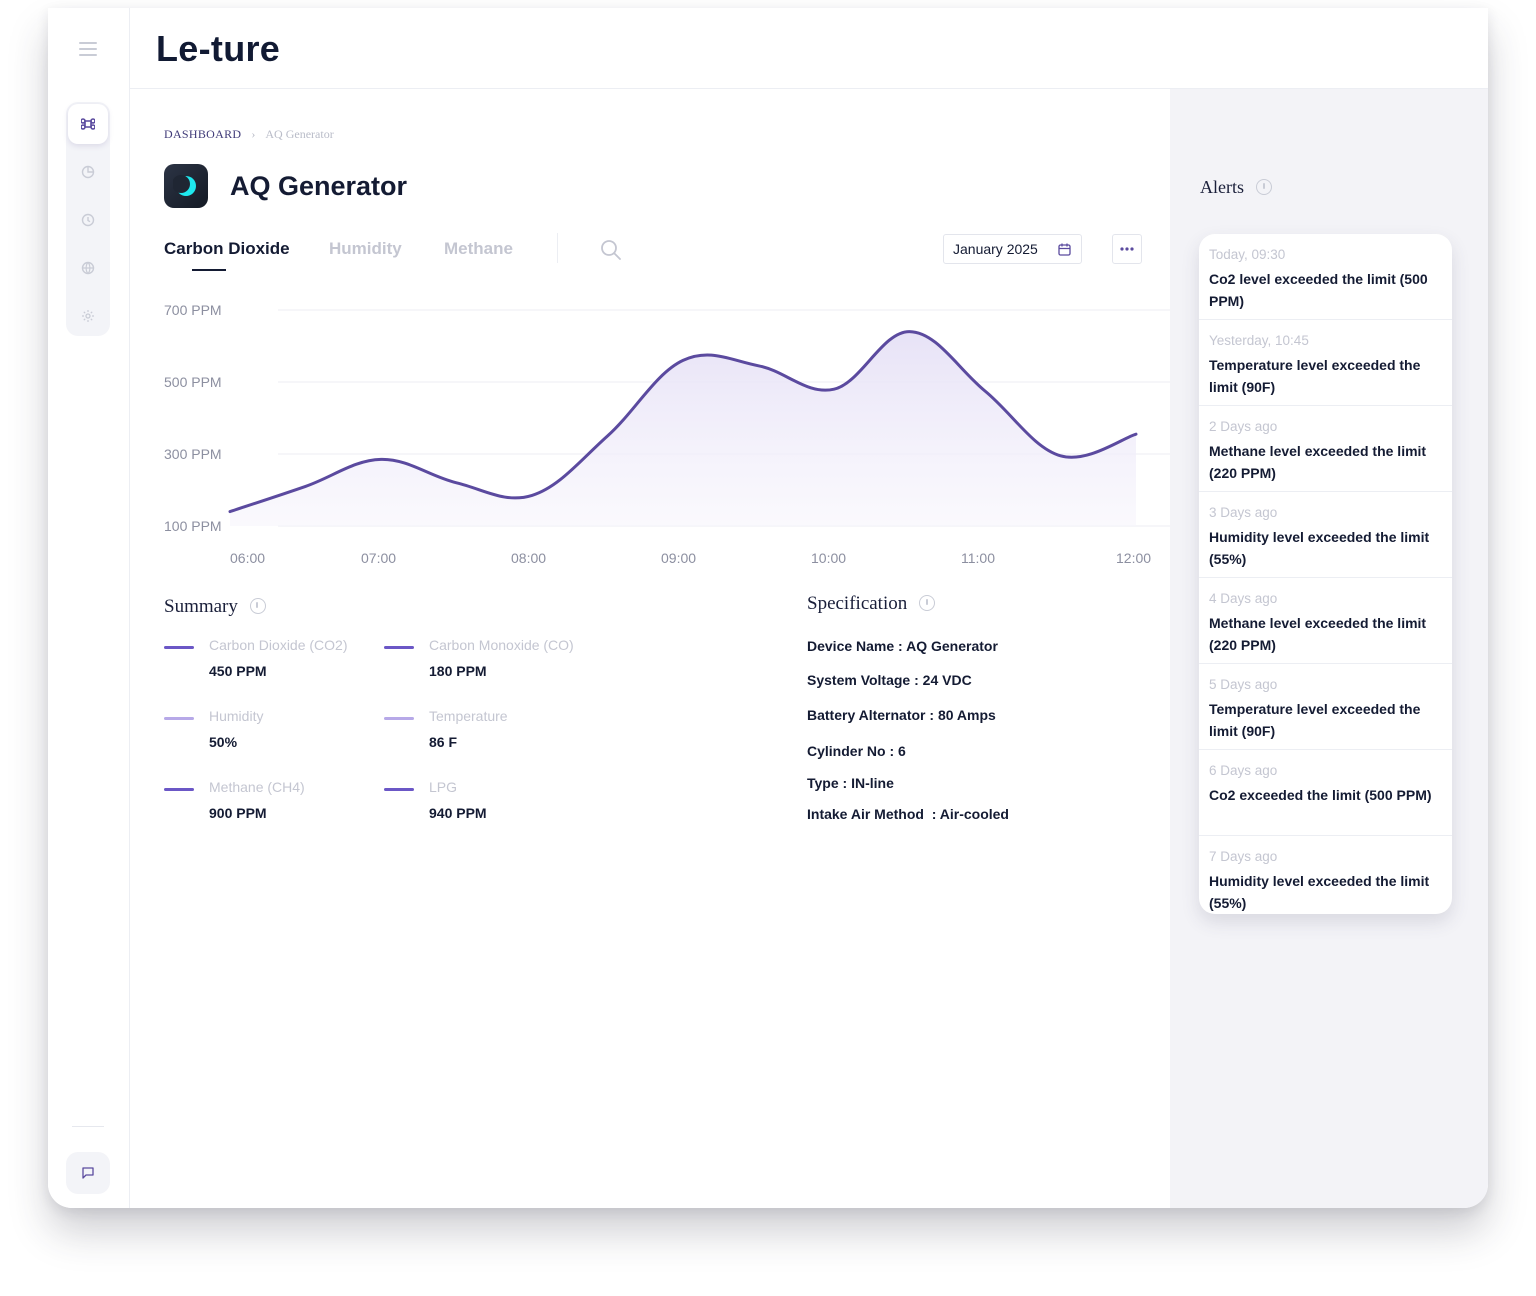 Image resolution: width=1536 pixels, height=1296 pixels. What do you see at coordinates (1318, 290) in the screenshot?
I see `alert-message: Co2 level exceeded the limit (500 PPM)` at bounding box center [1318, 290].